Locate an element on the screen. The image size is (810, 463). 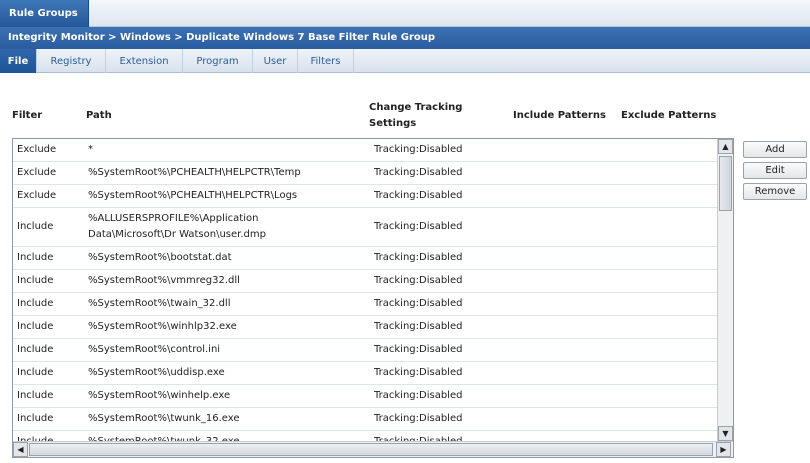
cell-path: %SystemRoot%\vmmreg32.dll is located at coordinates (164, 280).